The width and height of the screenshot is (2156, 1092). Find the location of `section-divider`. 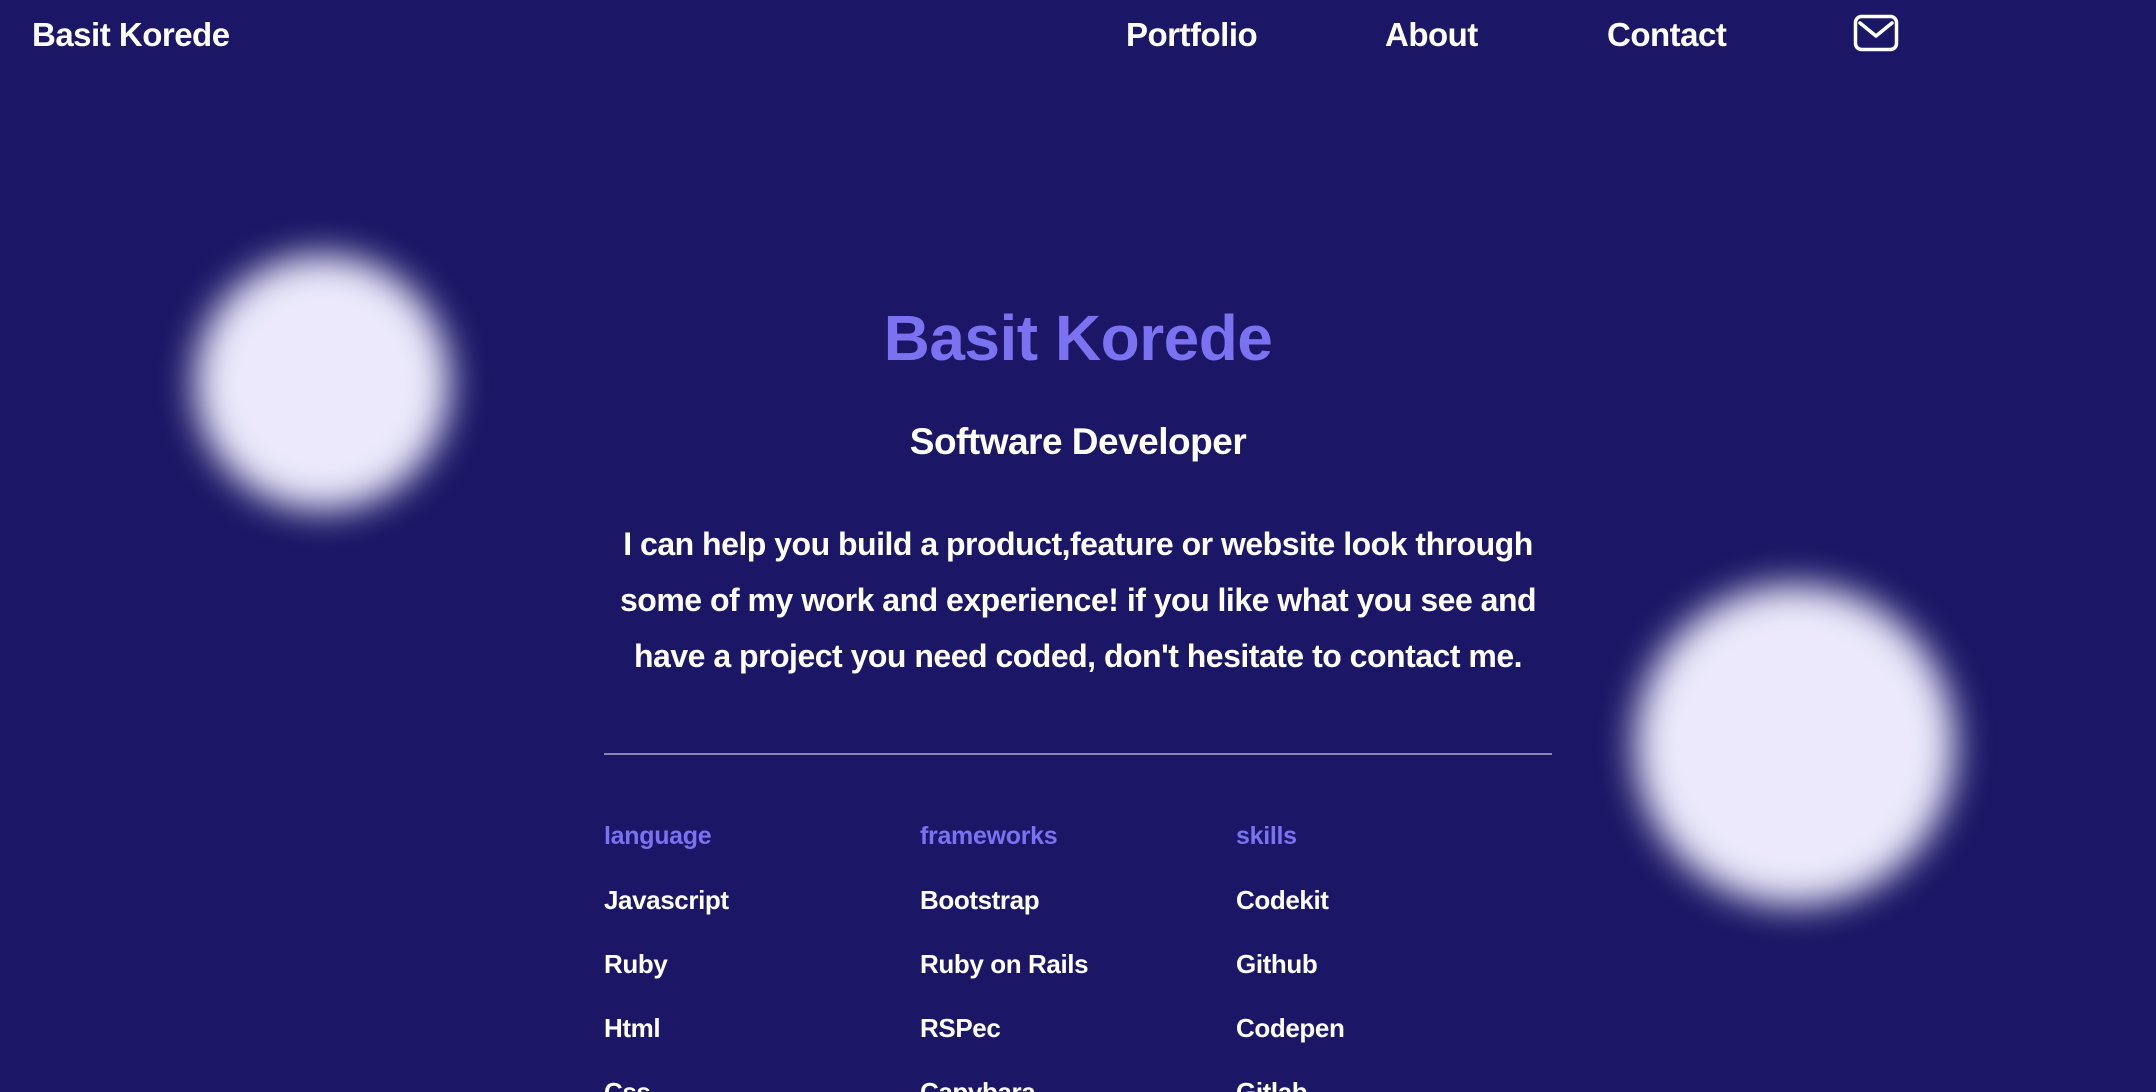

section-divider is located at coordinates (1078, 754).